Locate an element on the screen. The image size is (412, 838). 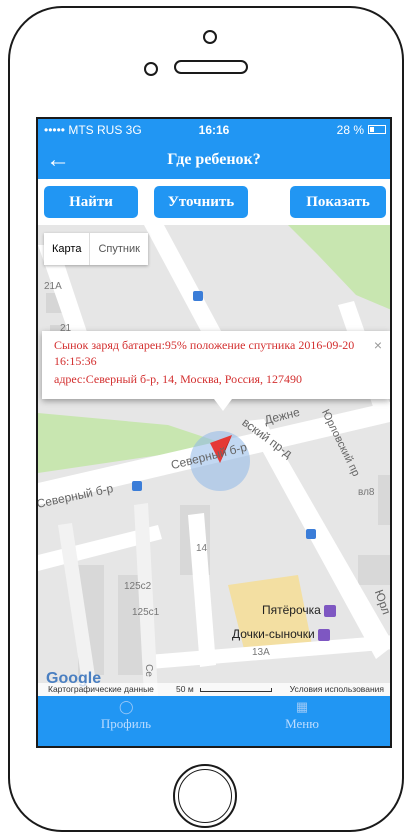
building-label: вл8 is located at coordinates (366, 492).